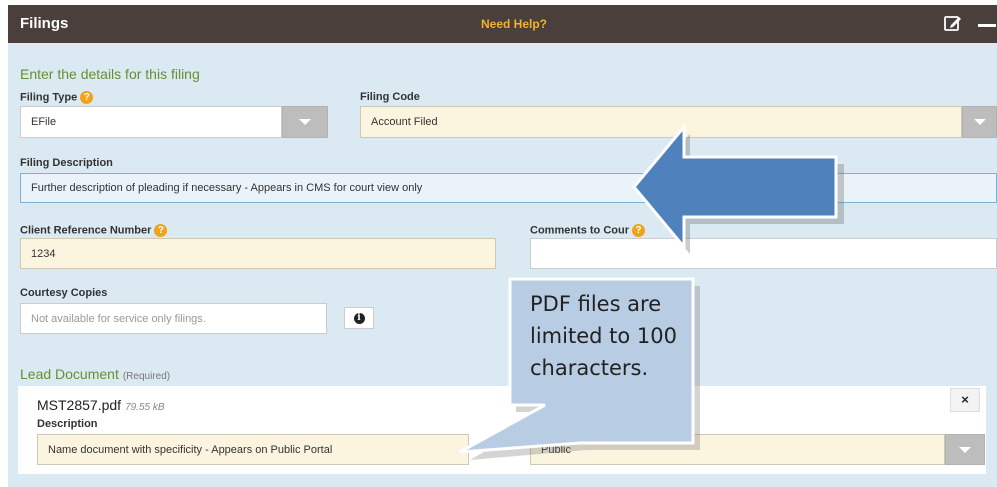 The width and height of the screenshot is (997, 487). Describe the element at coordinates (66, 163) in the screenshot. I see `filing-description-label: Filing Description` at that location.